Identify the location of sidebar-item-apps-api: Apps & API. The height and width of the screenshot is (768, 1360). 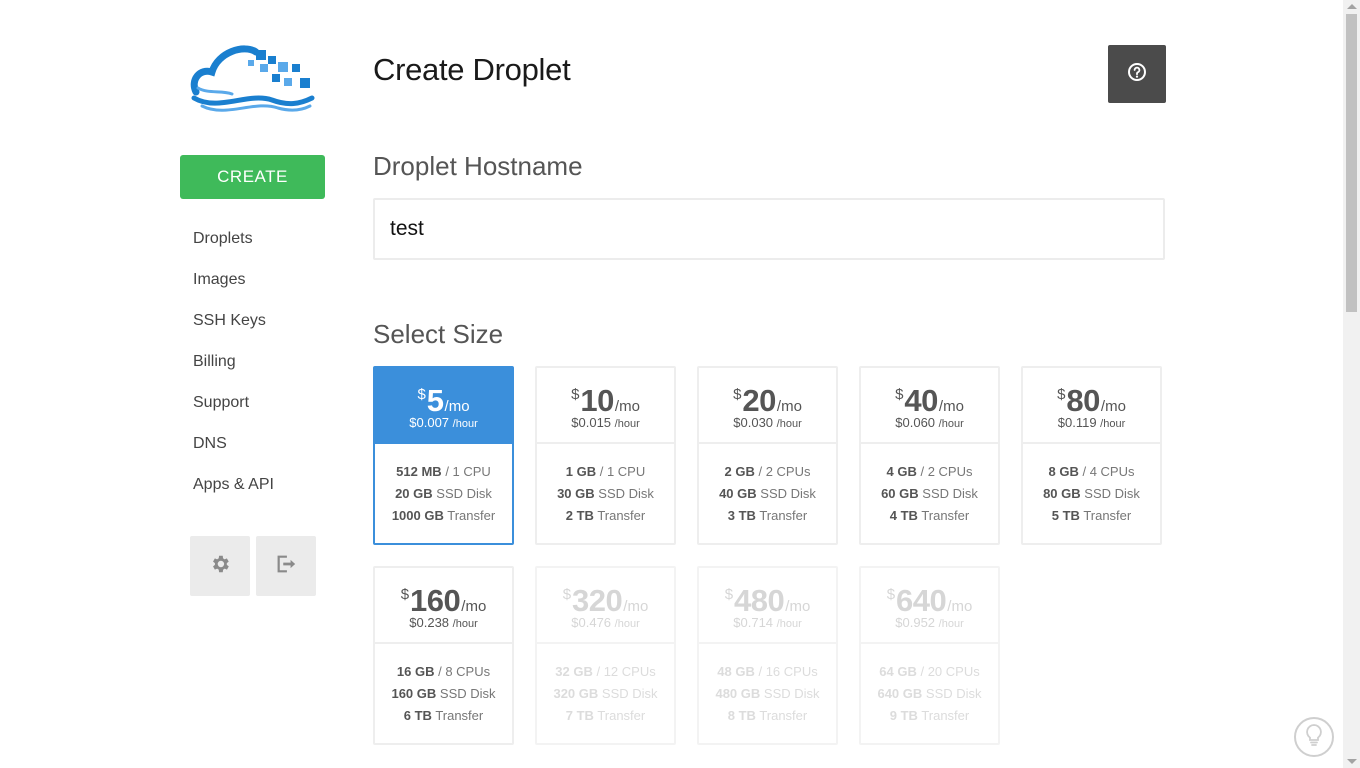
(233, 494).